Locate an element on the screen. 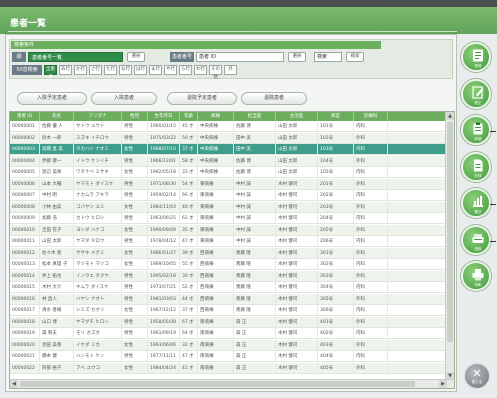  column-header: 担当医 is located at coordinates (255, 116).